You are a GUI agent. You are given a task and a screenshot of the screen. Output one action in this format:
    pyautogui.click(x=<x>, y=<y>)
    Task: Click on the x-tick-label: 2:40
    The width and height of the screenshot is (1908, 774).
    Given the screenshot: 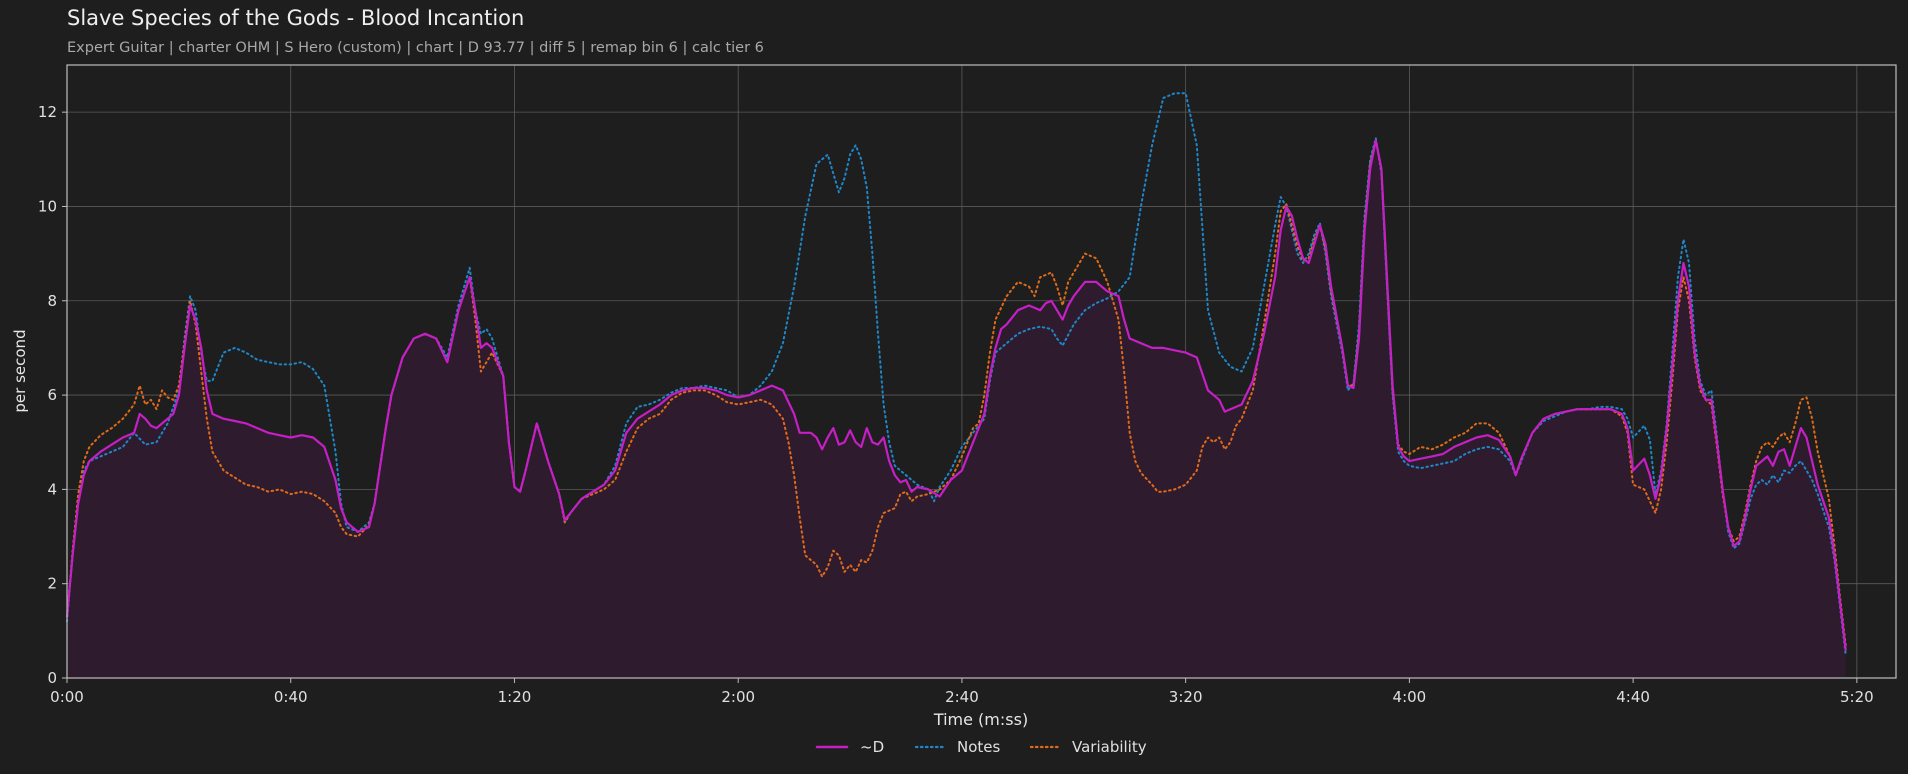 What is the action you would take?
    pyautogui.click(x=962, y=697)
    